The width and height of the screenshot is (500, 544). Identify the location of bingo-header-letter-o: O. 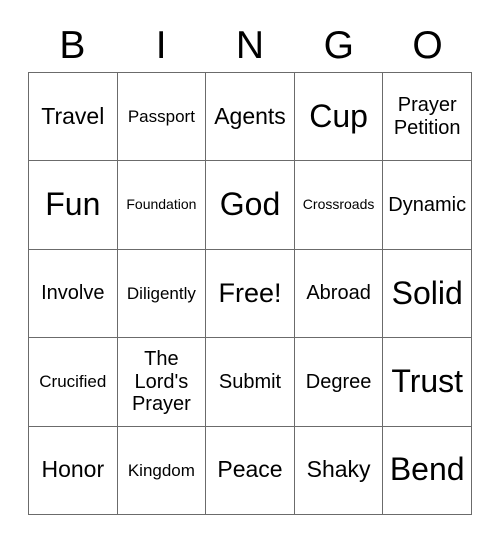
(427, 45).